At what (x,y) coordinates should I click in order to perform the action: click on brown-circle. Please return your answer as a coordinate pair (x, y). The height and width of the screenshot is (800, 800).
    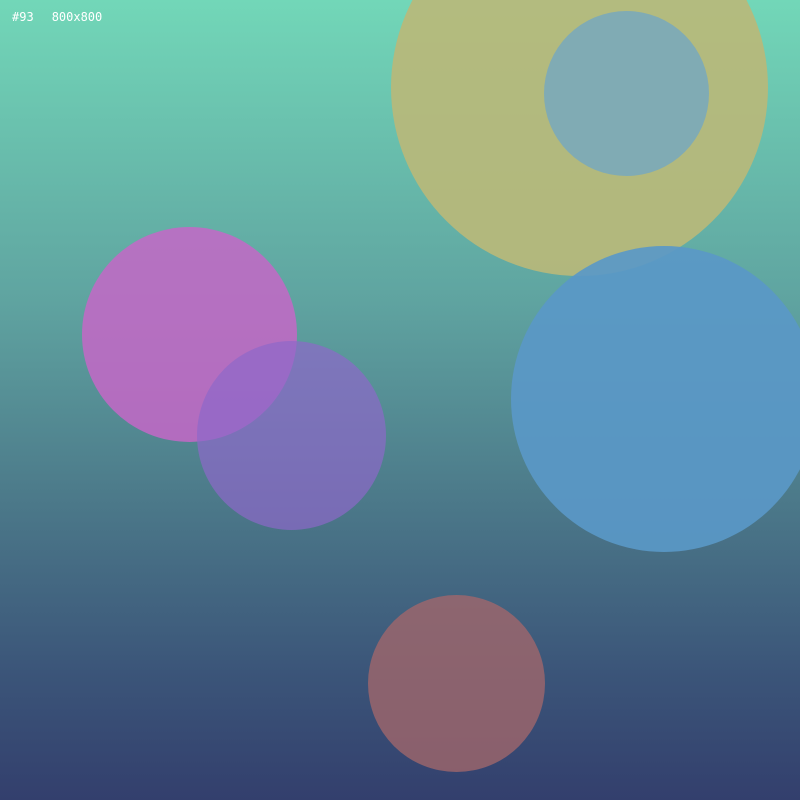
    Looking at the image, I should click on (456, 683).